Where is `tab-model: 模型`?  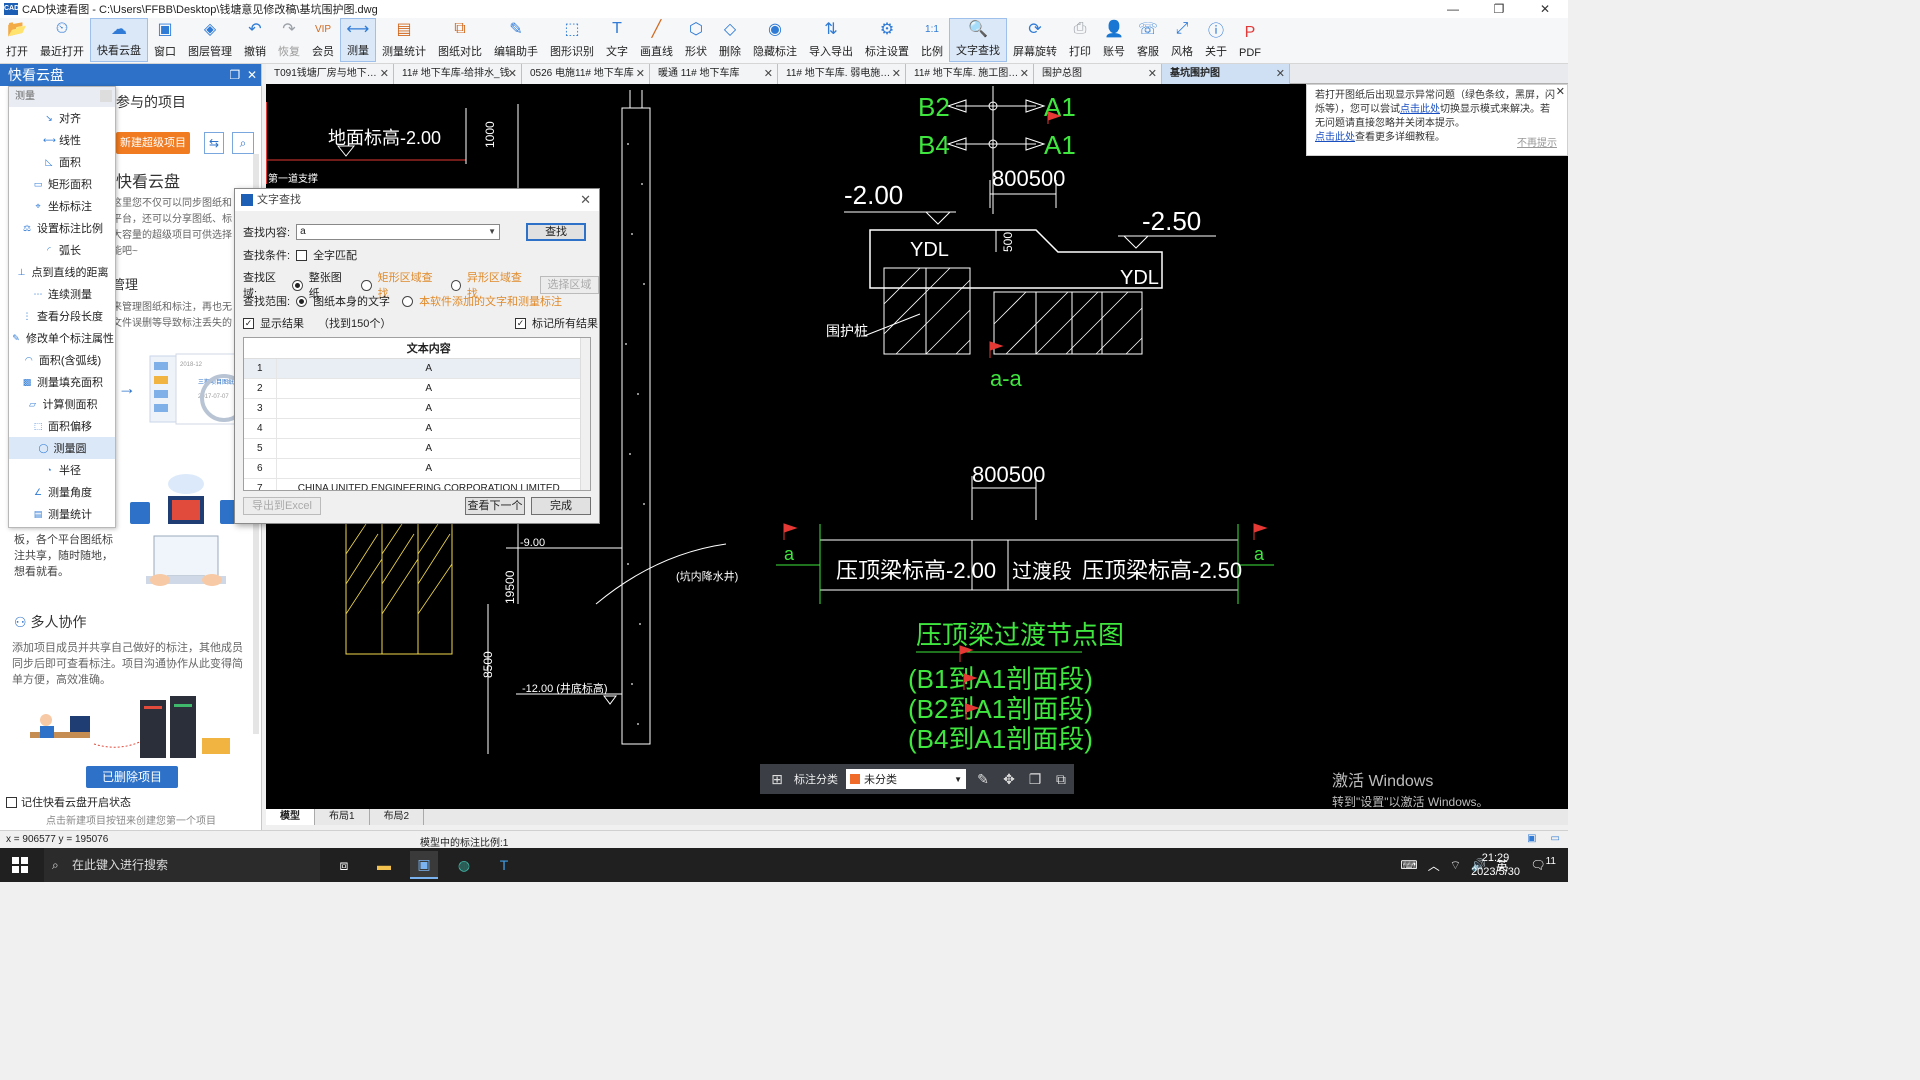
tab-model: 模型 is located at coordinates (290, 817).